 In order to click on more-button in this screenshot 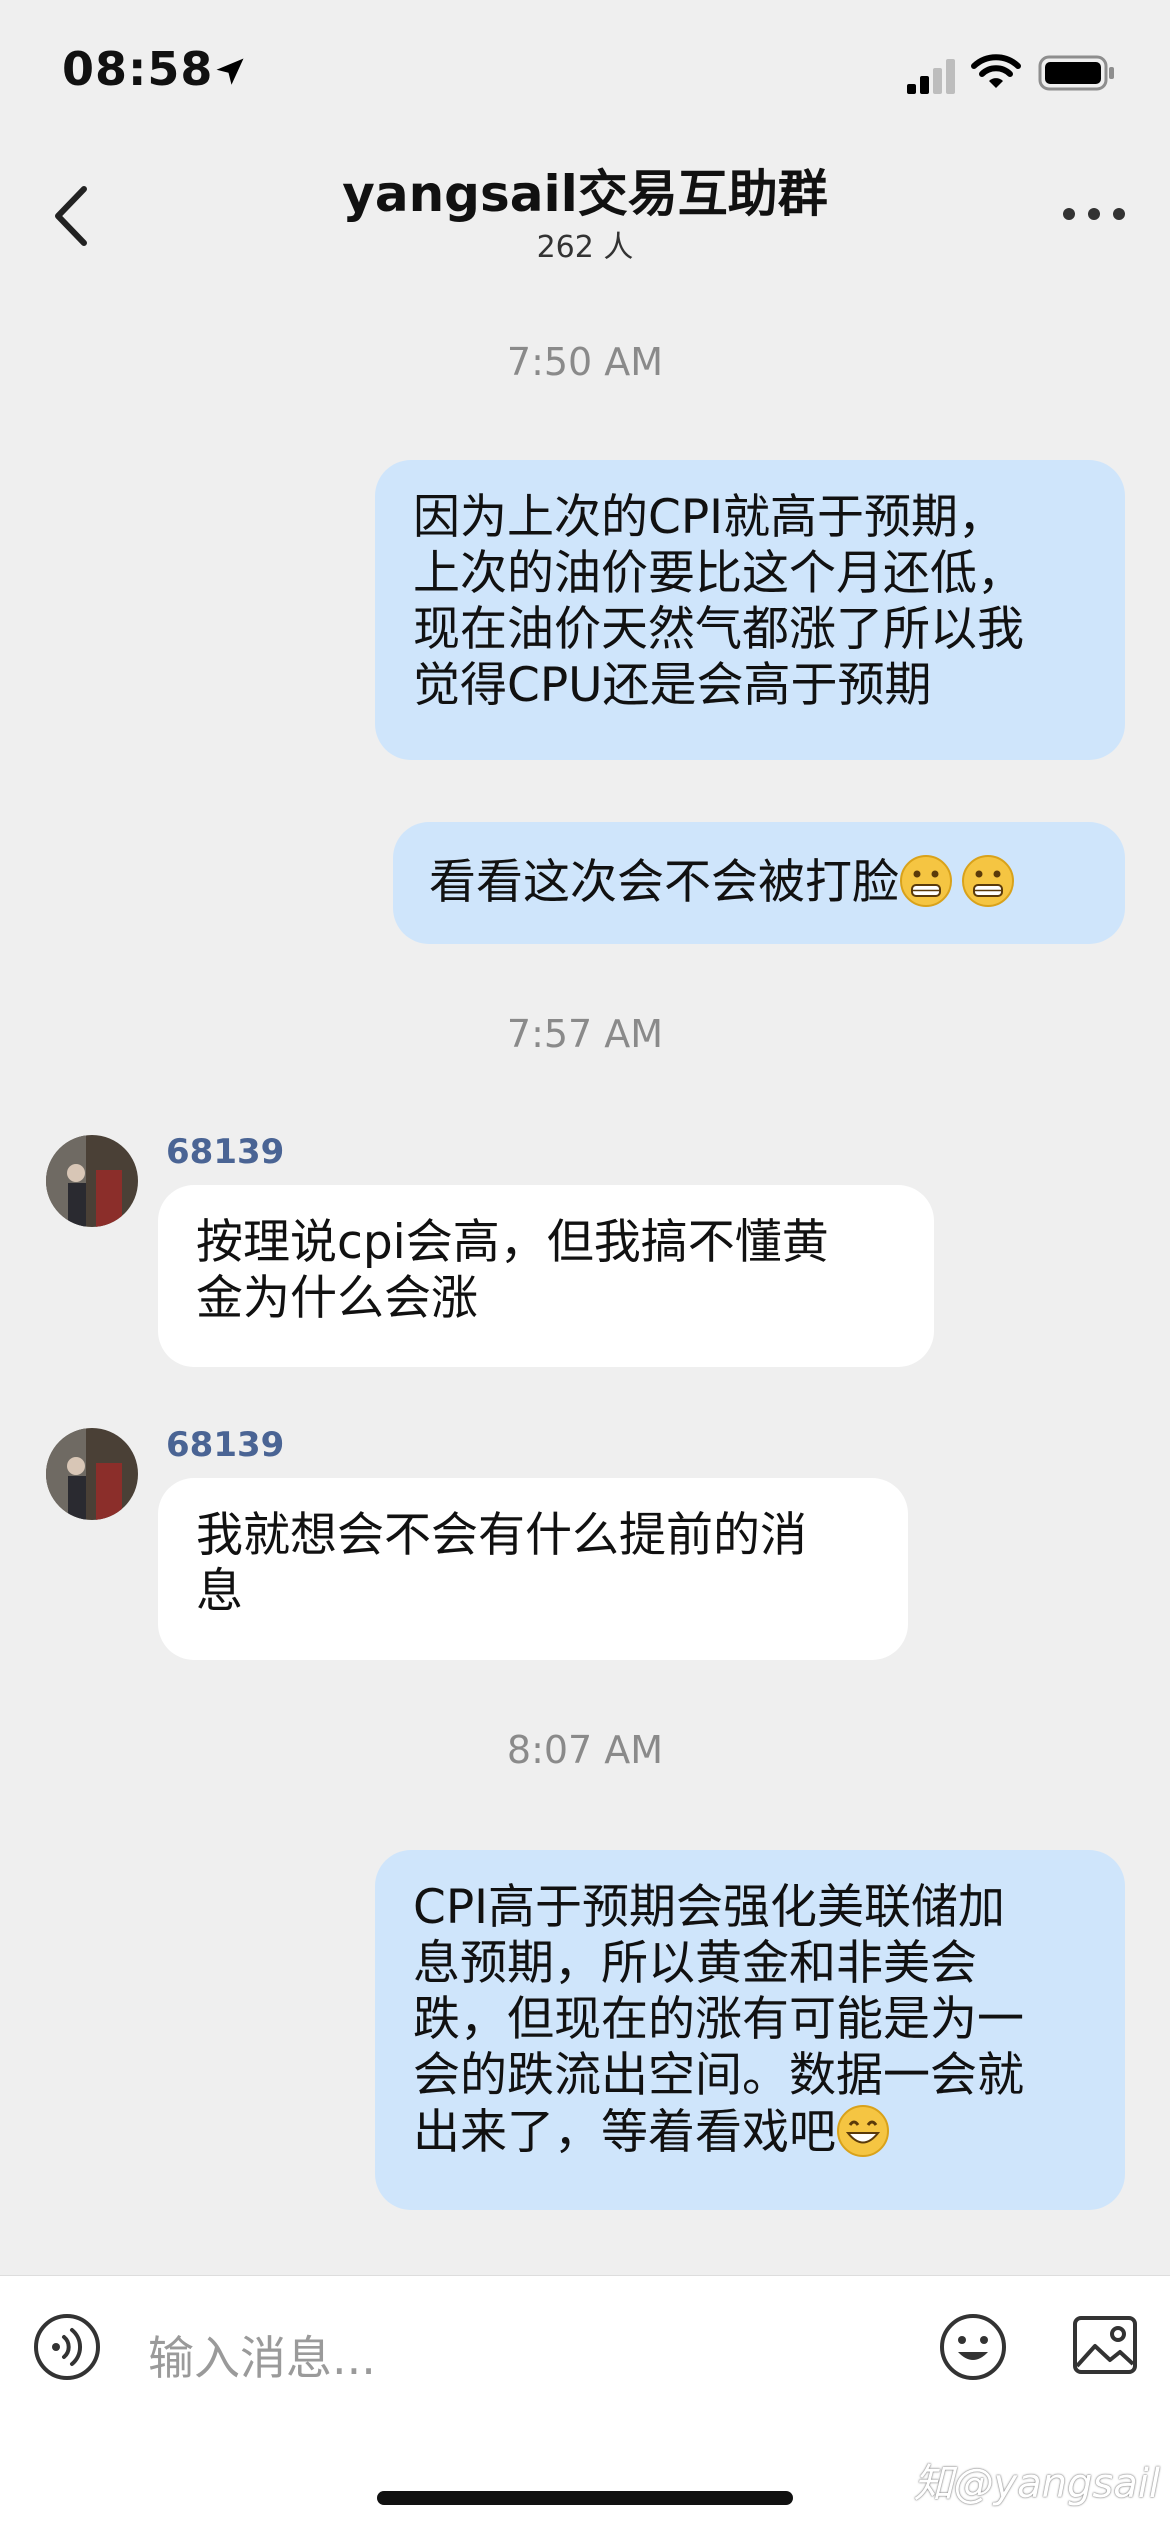, I will do `click(1094, 214)`.